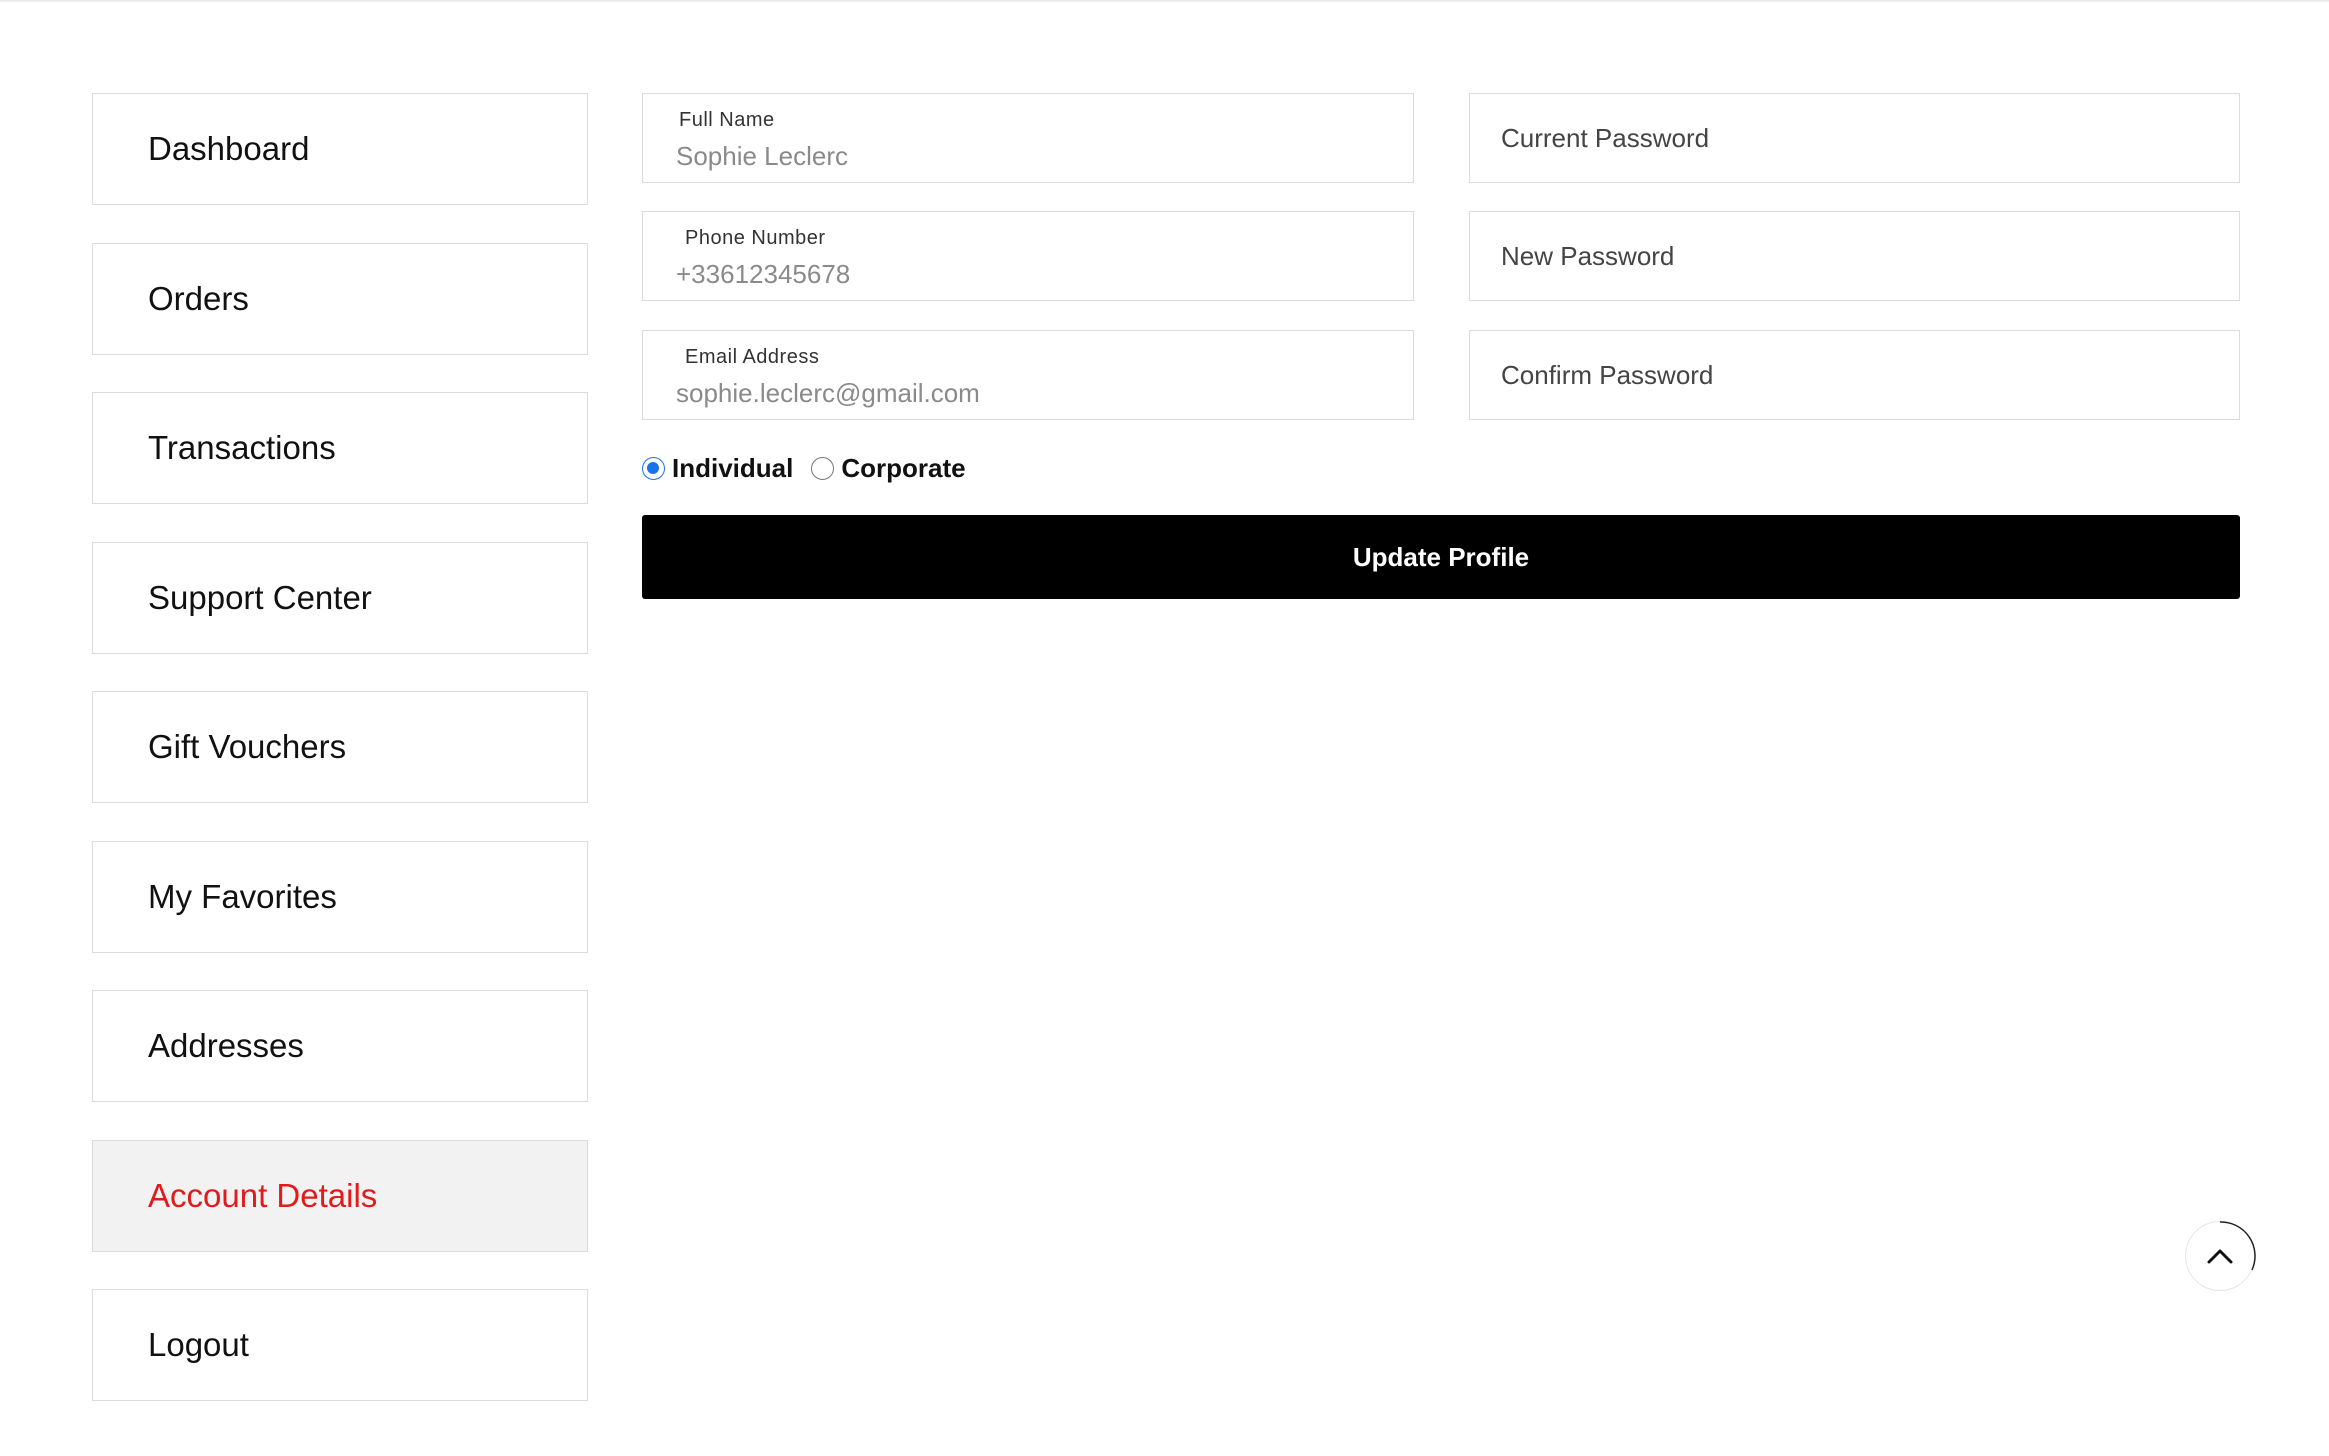 The height and width of the screenshot is (1456, 2329). What do you see at coordinates (1164, 1) in the screenshot?
I see `top-divider` at bounding box center [1164, 1].